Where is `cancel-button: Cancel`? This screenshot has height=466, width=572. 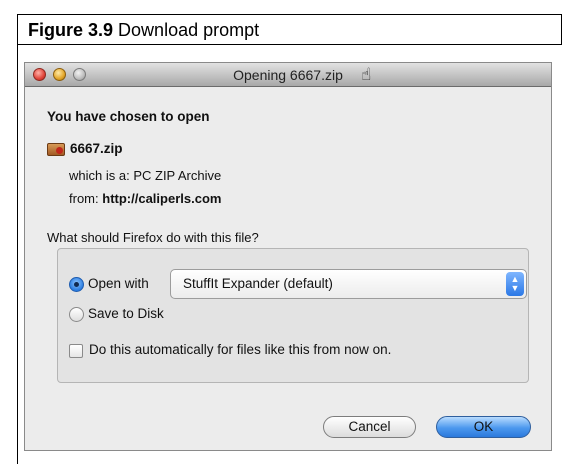
cancel-button: Cancel is located at coordinates (369, 427).